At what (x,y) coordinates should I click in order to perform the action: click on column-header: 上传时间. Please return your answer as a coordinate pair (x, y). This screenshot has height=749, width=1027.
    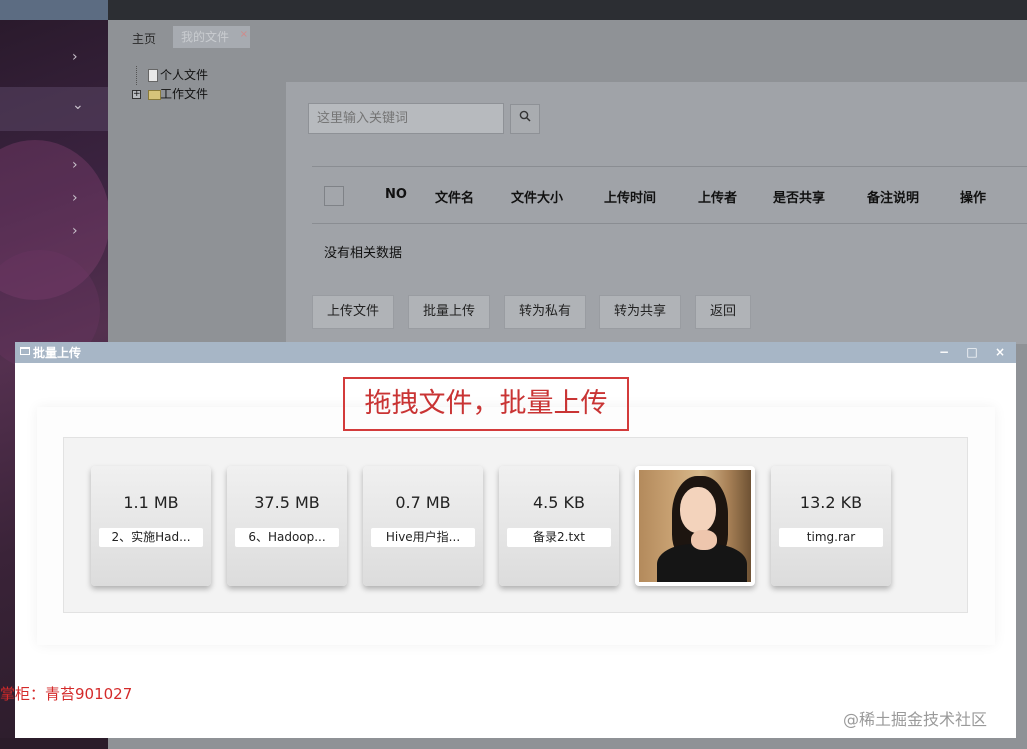
    Looking at the image, I should click on (630, 196).